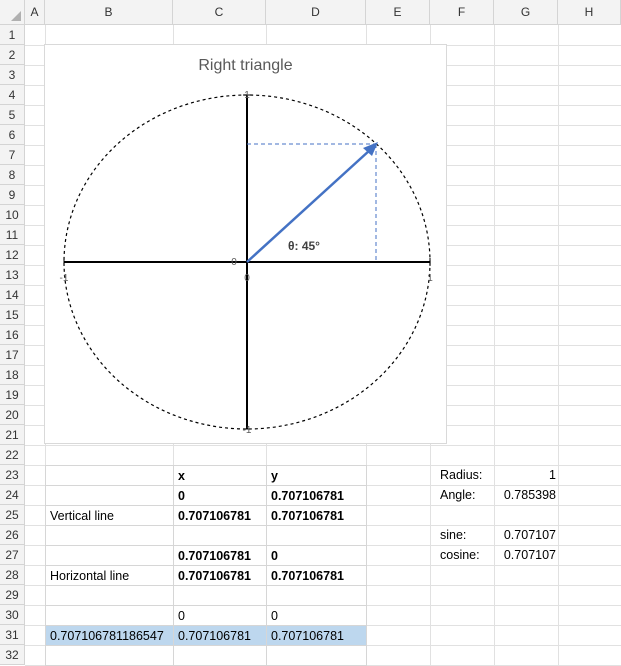  I want to click on row-header-14: 14, so click(12, 295).